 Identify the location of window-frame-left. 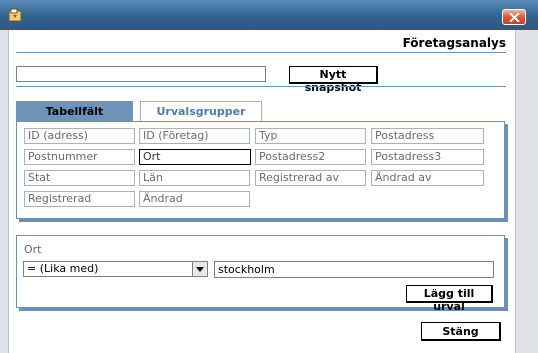
(4, 191).